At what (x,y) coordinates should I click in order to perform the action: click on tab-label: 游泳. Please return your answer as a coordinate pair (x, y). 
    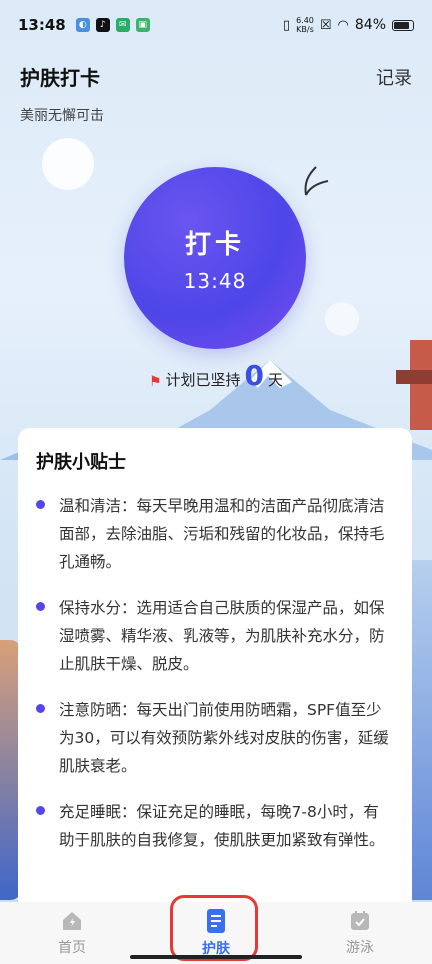
    Looking at the image, I should click on (360, 948).